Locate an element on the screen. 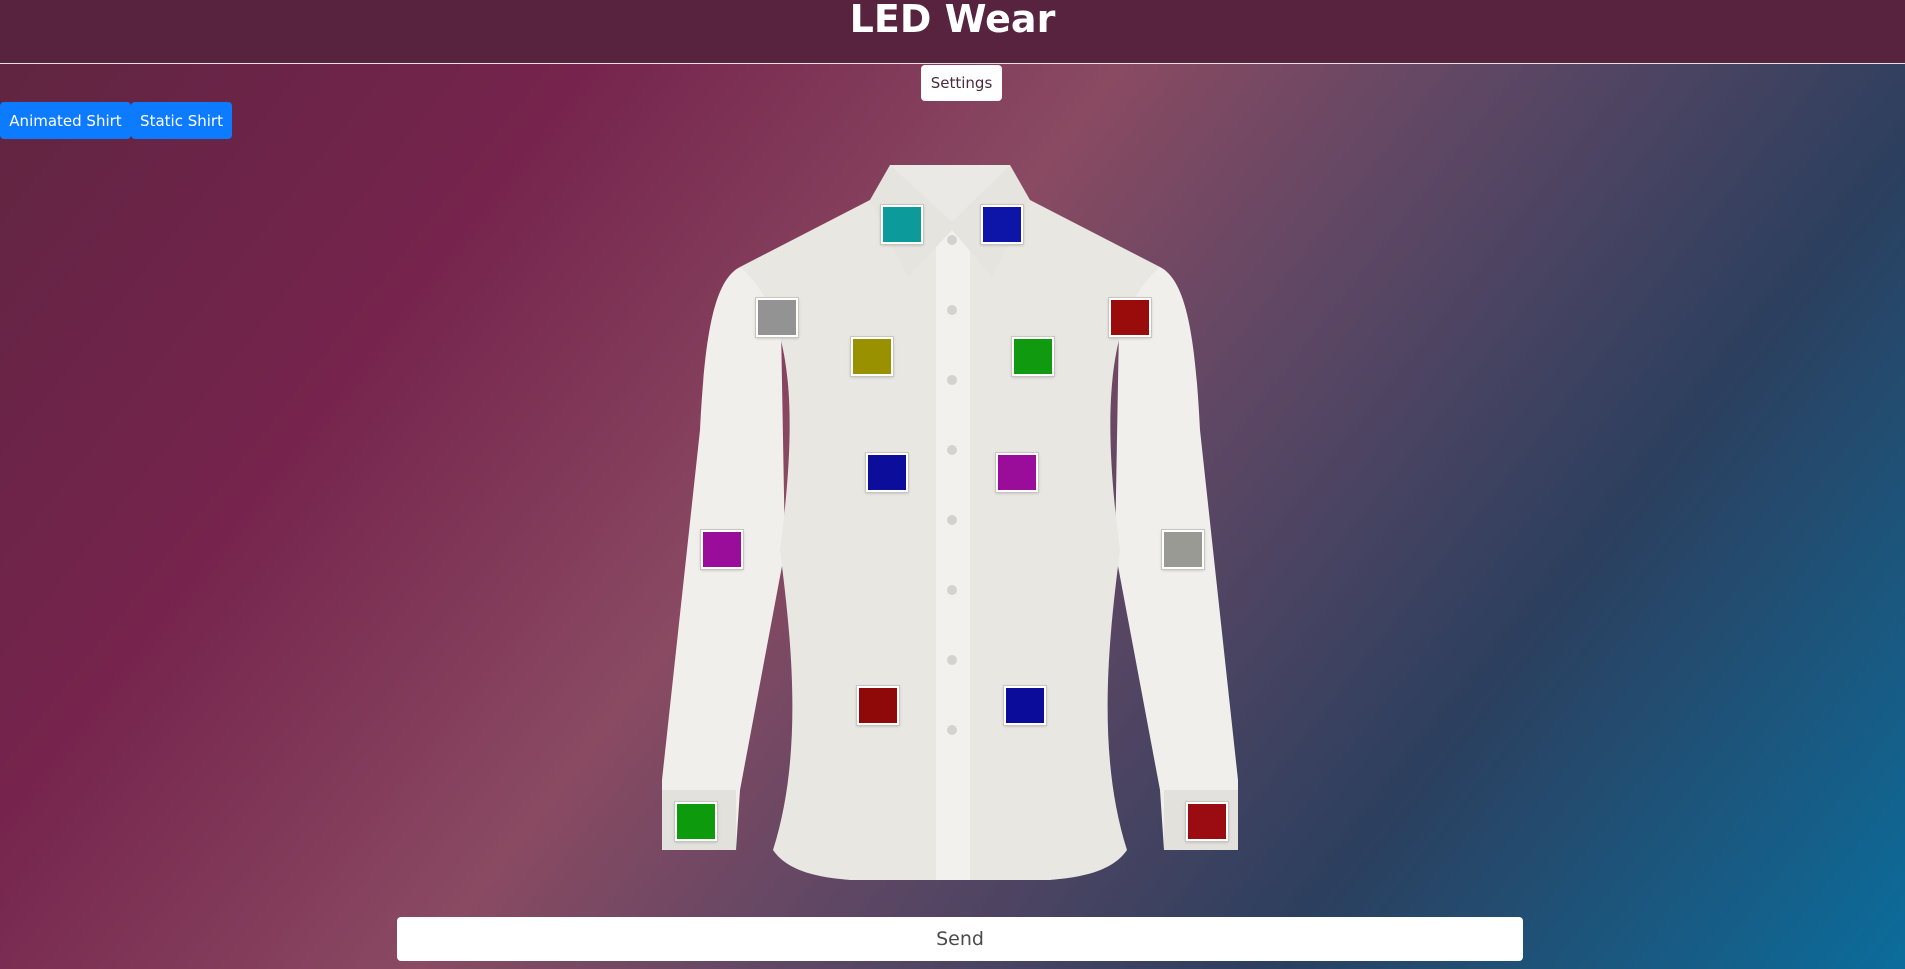 This screenshot has height=969, width=1905. led-chest-left-mid is located at coordinates (887, 472).